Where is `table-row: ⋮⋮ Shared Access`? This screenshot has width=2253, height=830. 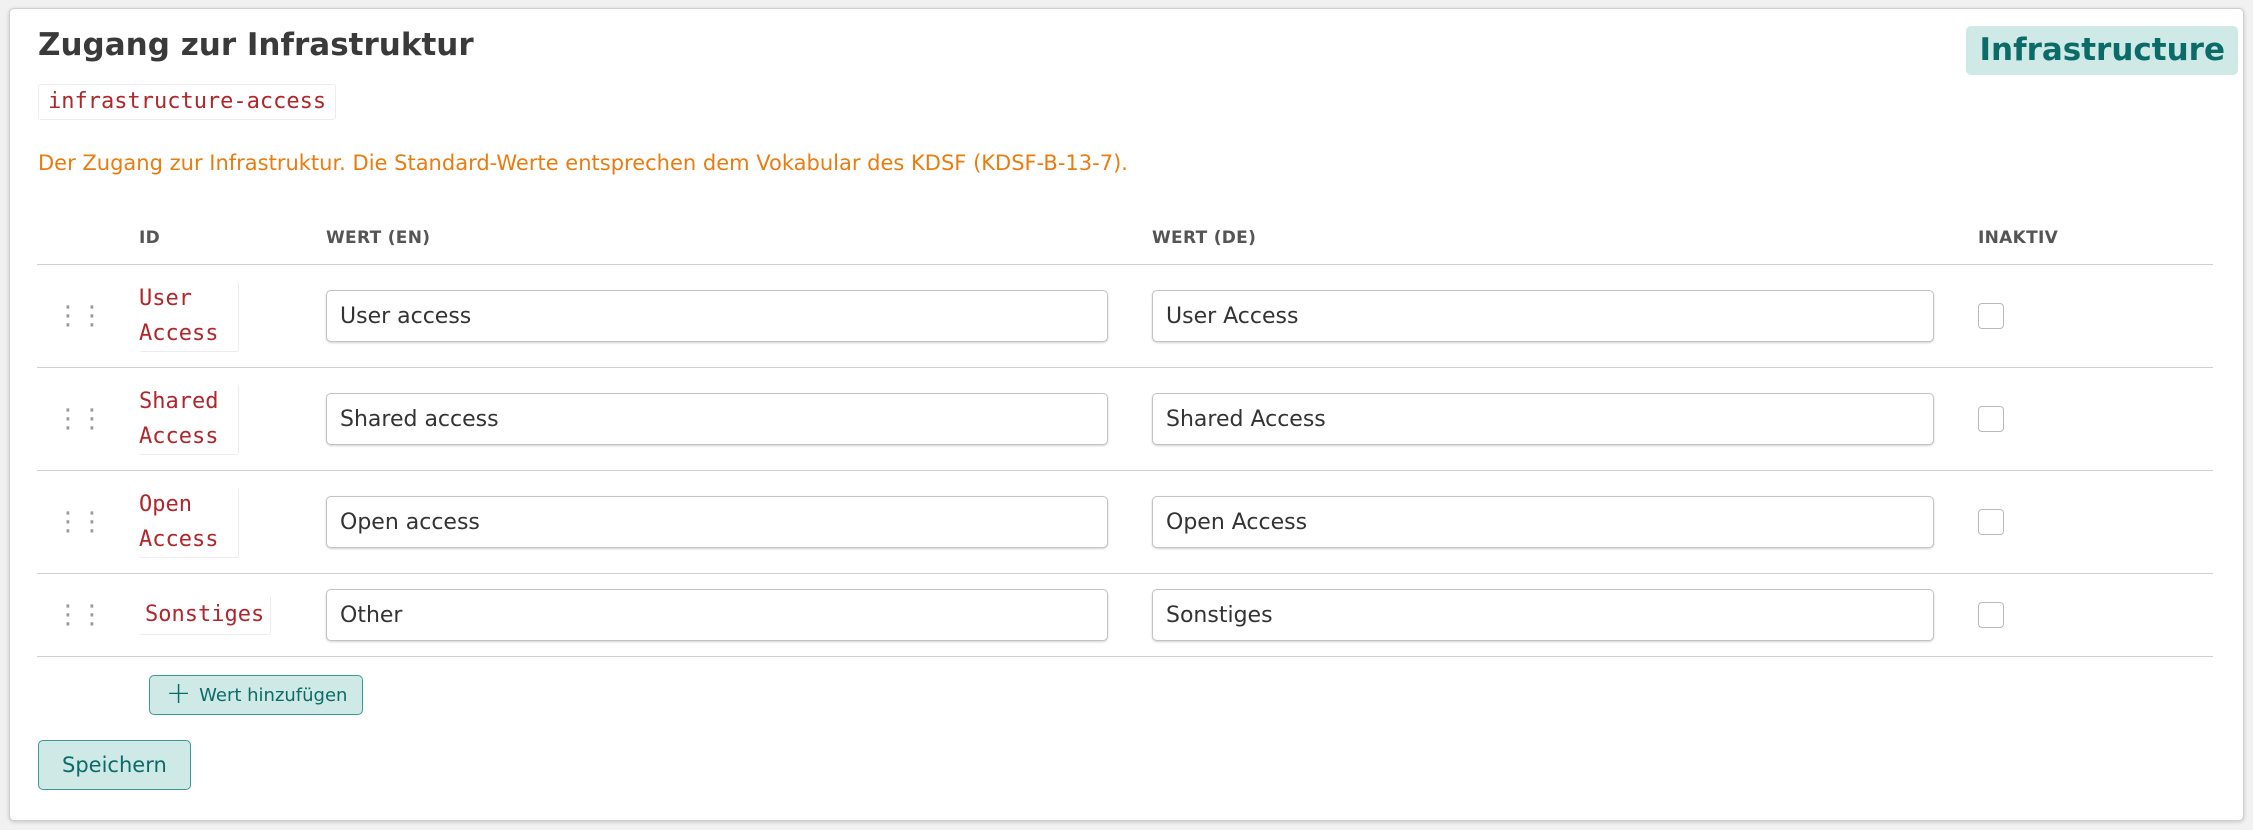 table-row: ⋮⋮ Shared Access is located at coordinates (1125, 419).